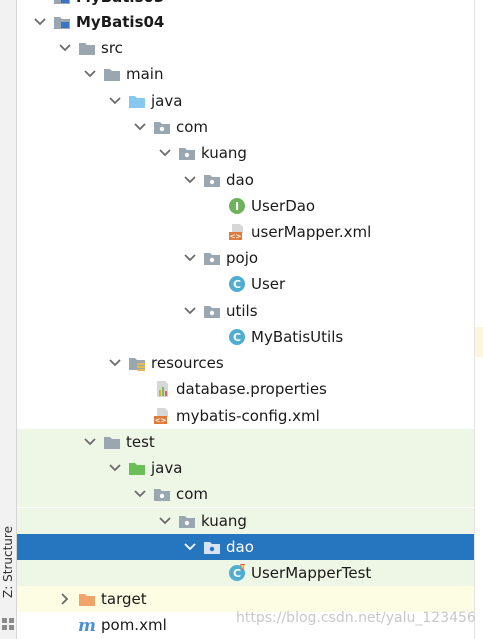 The image size is (483, 639). What do you see at coordinates (137, 468) in the screenshot?
I see `test-source-folder-icon` at bounding box center [137, 468].